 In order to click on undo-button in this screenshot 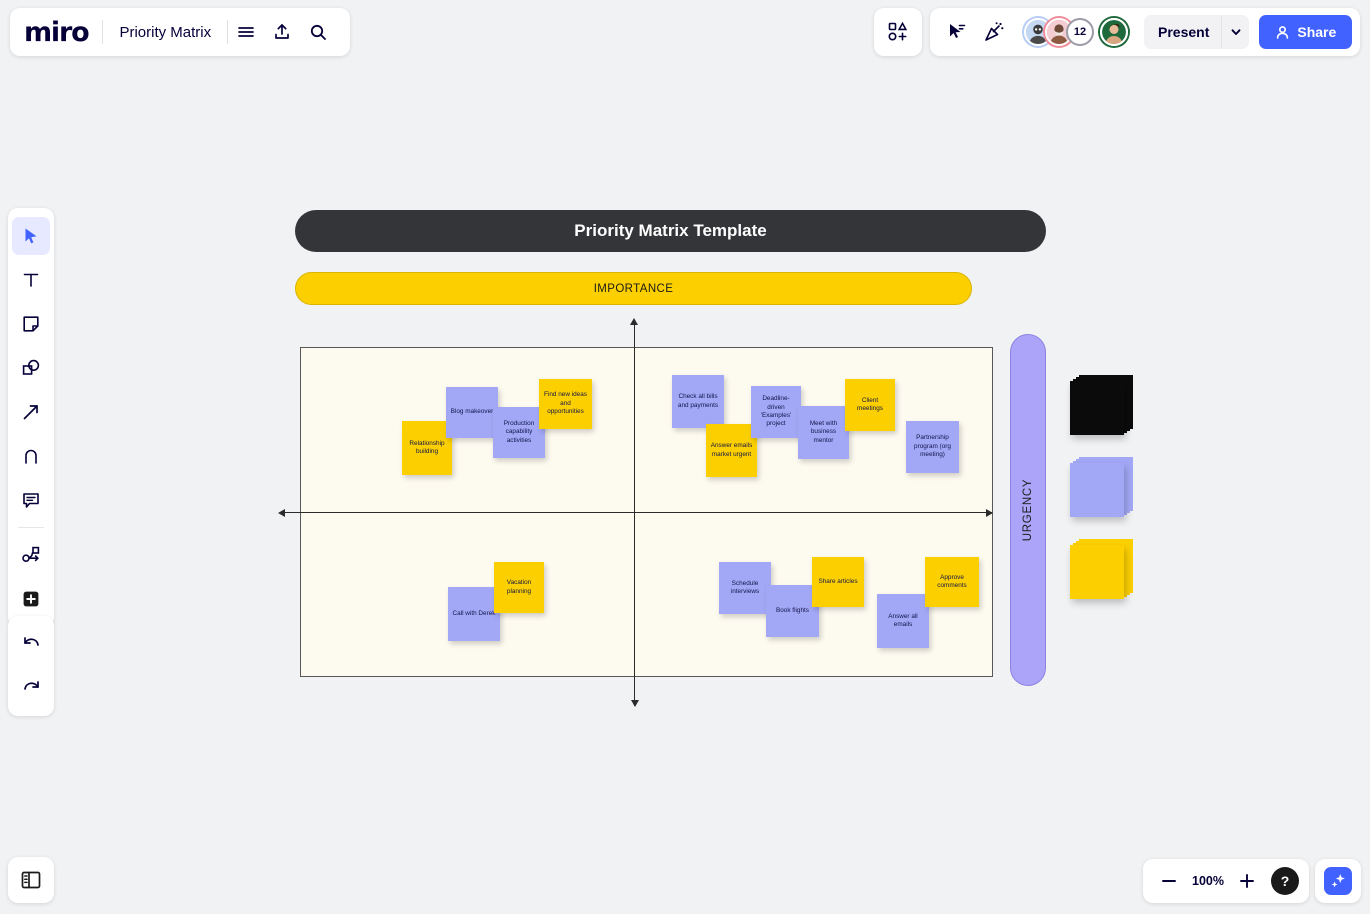, I will do `click(31, 644)`.